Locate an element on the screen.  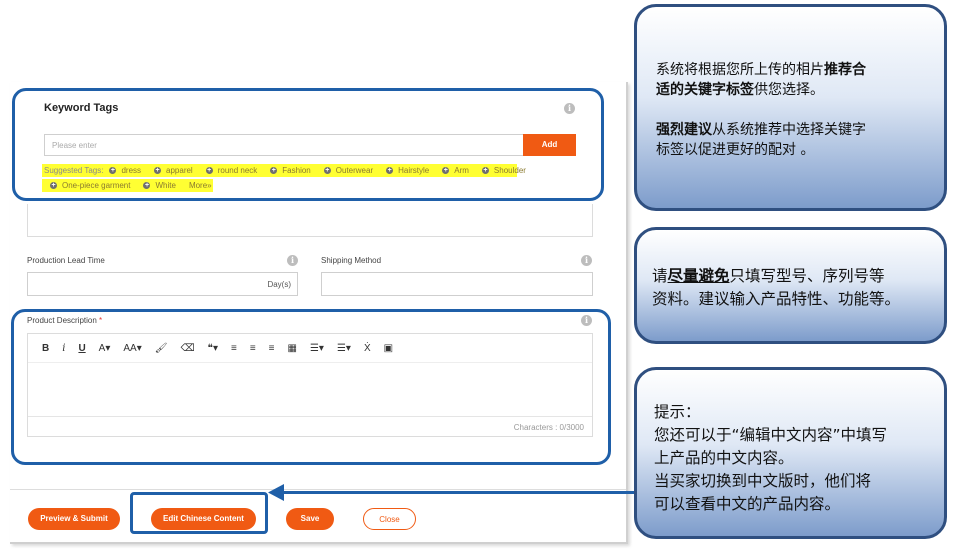
clear-format-icon: Ẋ is located at coordinates (367, 348).